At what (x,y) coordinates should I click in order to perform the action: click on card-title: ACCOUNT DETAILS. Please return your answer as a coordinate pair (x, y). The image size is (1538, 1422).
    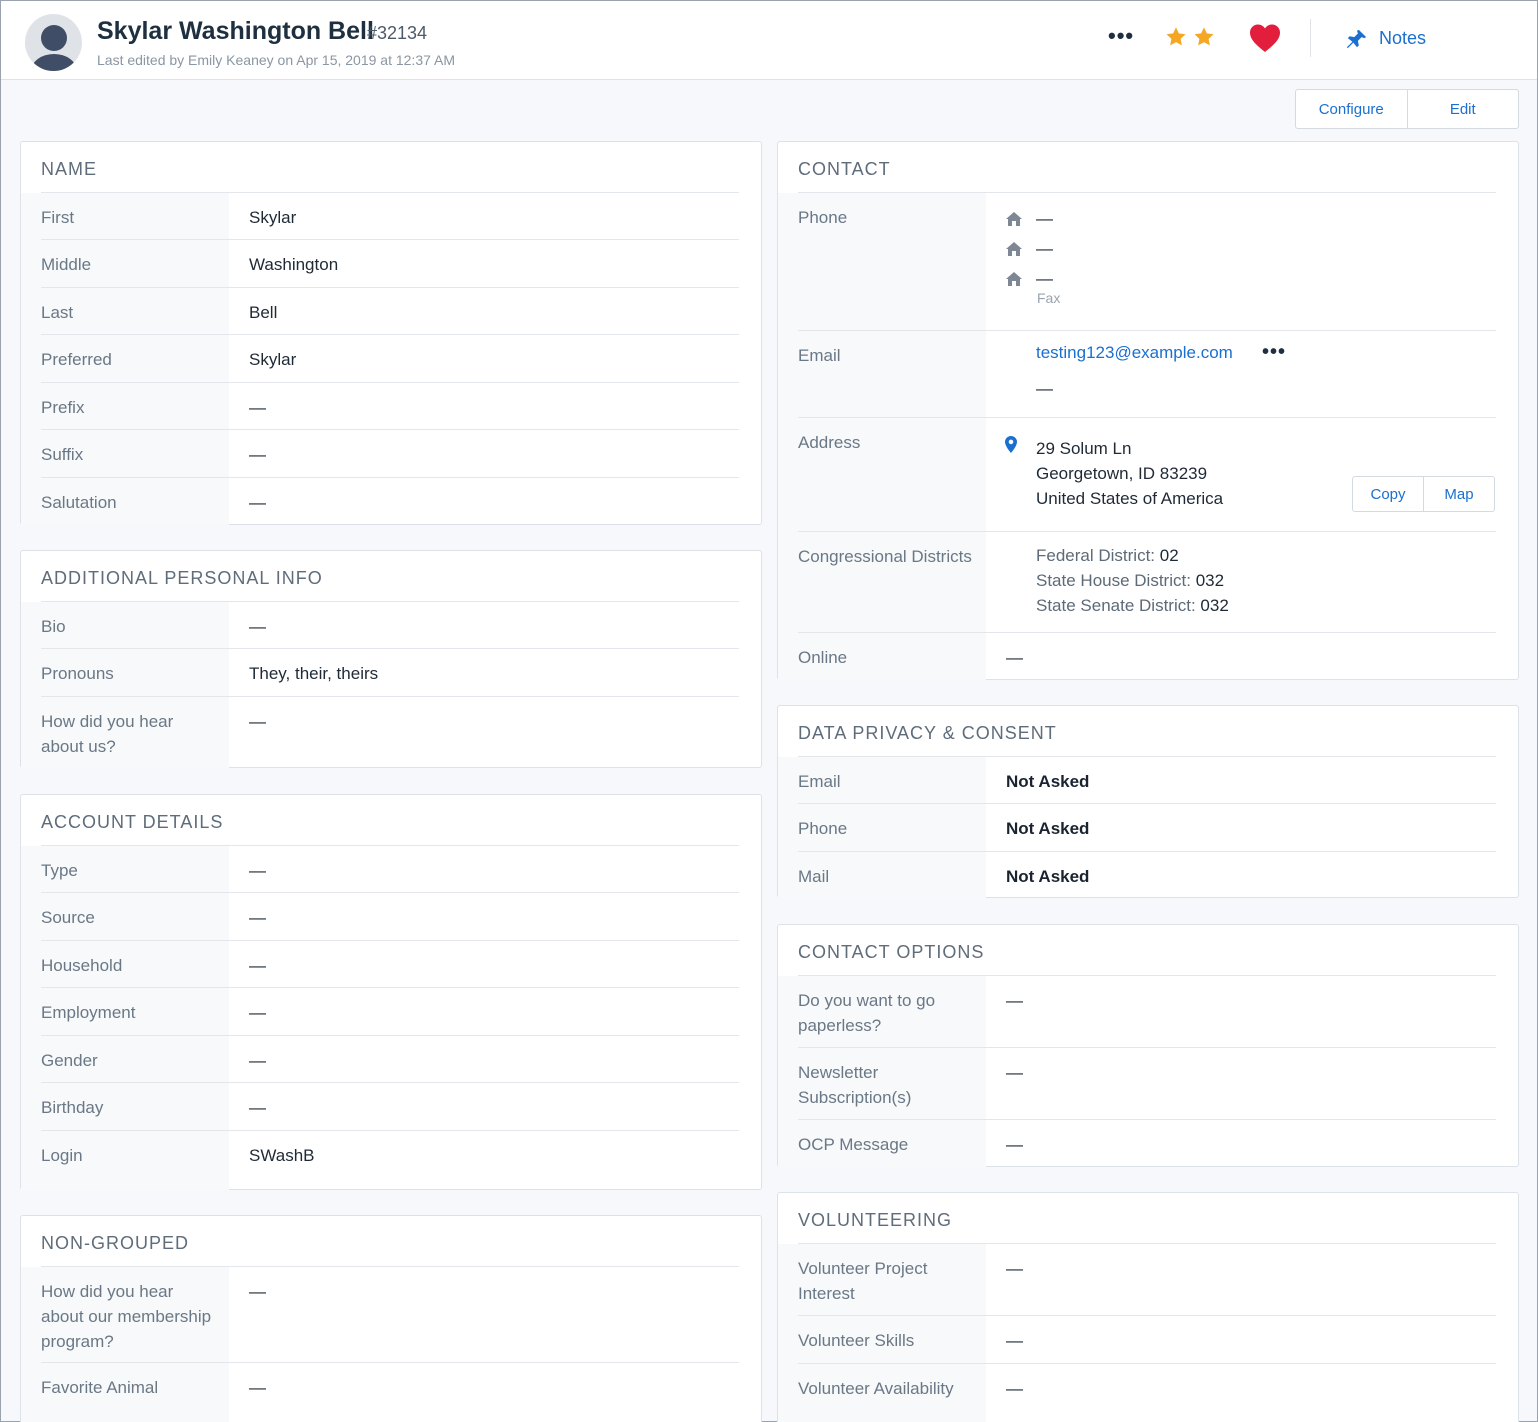
    Looking at the image, I should click on (132, 822).